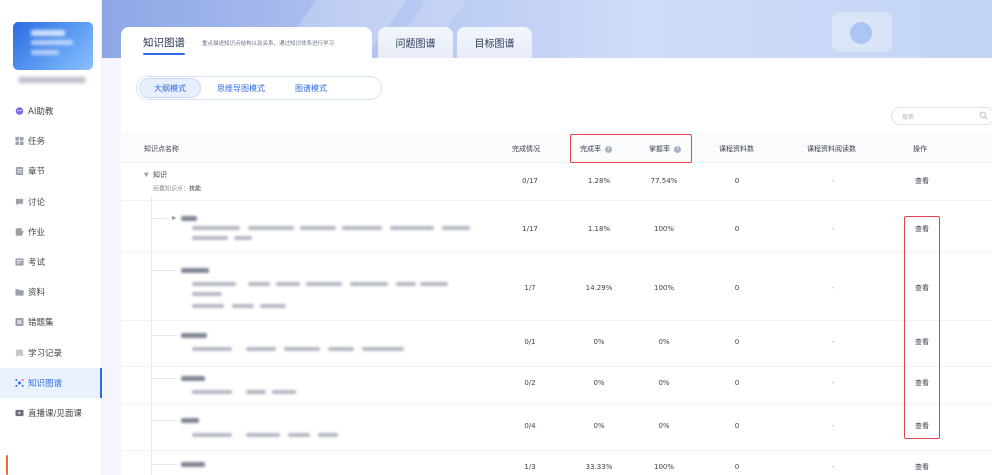 This screenshot has height=475, width=992. I want to click on sidebar-accent-bar, so click(7, 465).